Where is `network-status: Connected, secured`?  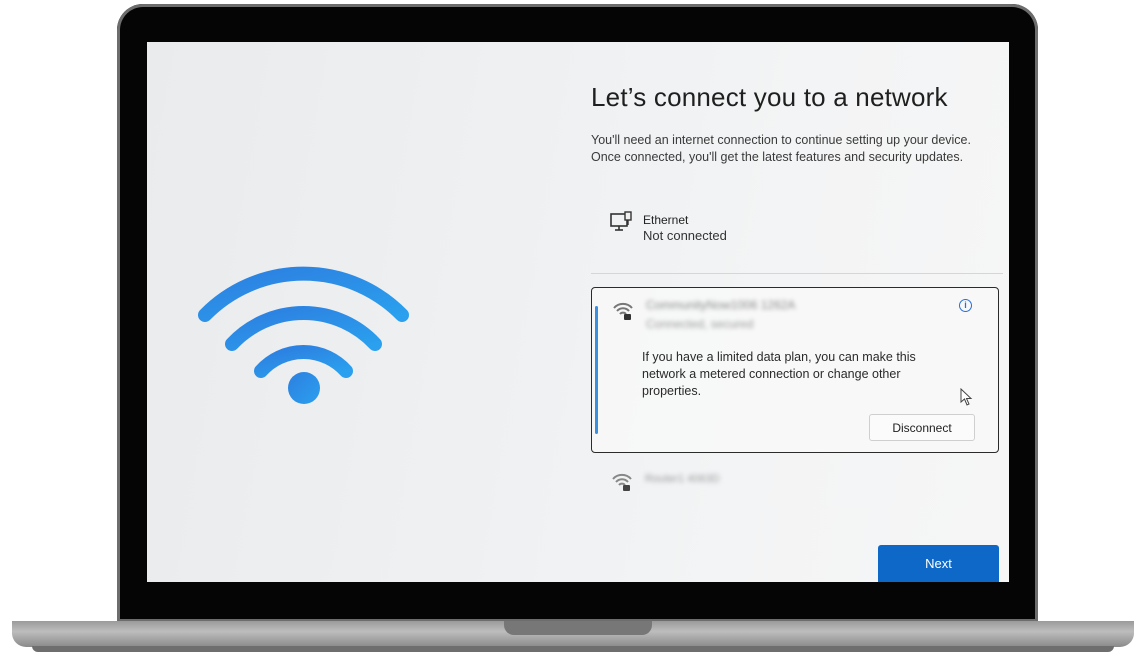 network-status: Connected, secured is located at coordinates (700, 324).